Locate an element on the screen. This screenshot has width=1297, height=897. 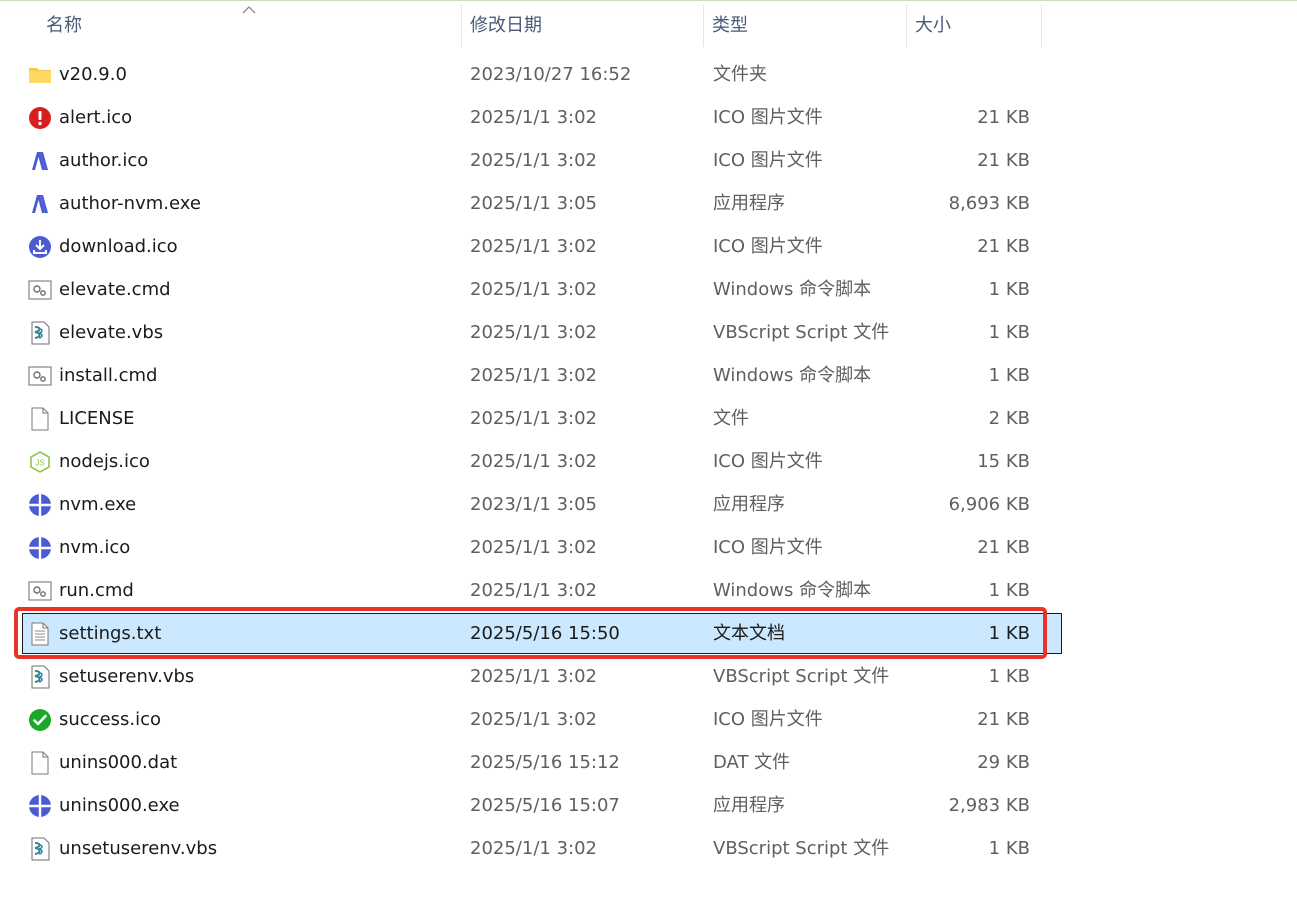
file-size: 2,983 KB is located at coordinates (989, 805).